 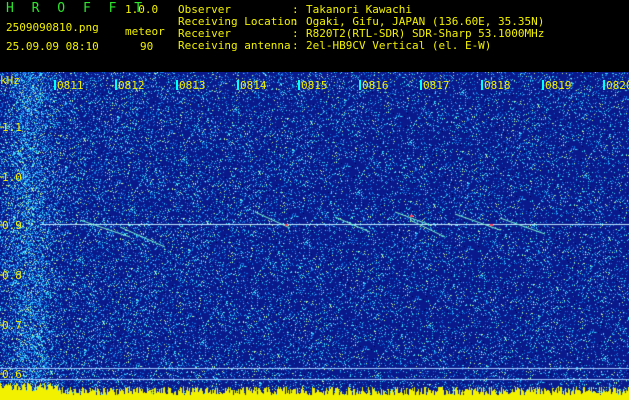 What do you see at coordinates (52, 27) in the screenshot?
I see `file-name: 2509090810.png` at bounding box center [52, 27].